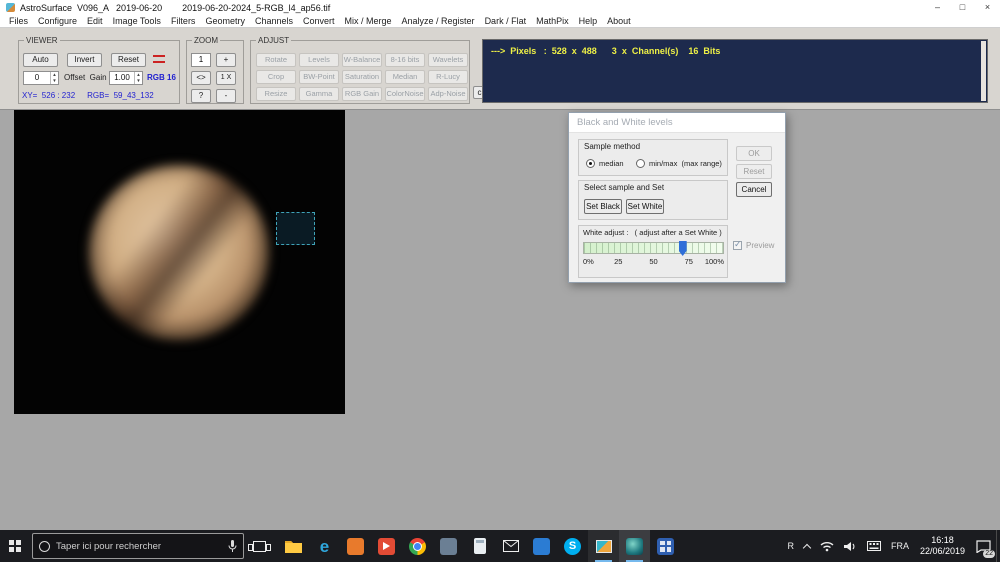 The image size is (1000, 562). Describe the element at coordinates (138, 78) in the screenshot. I see `gain-stepper-arrows: ▲ ▼` at that location.